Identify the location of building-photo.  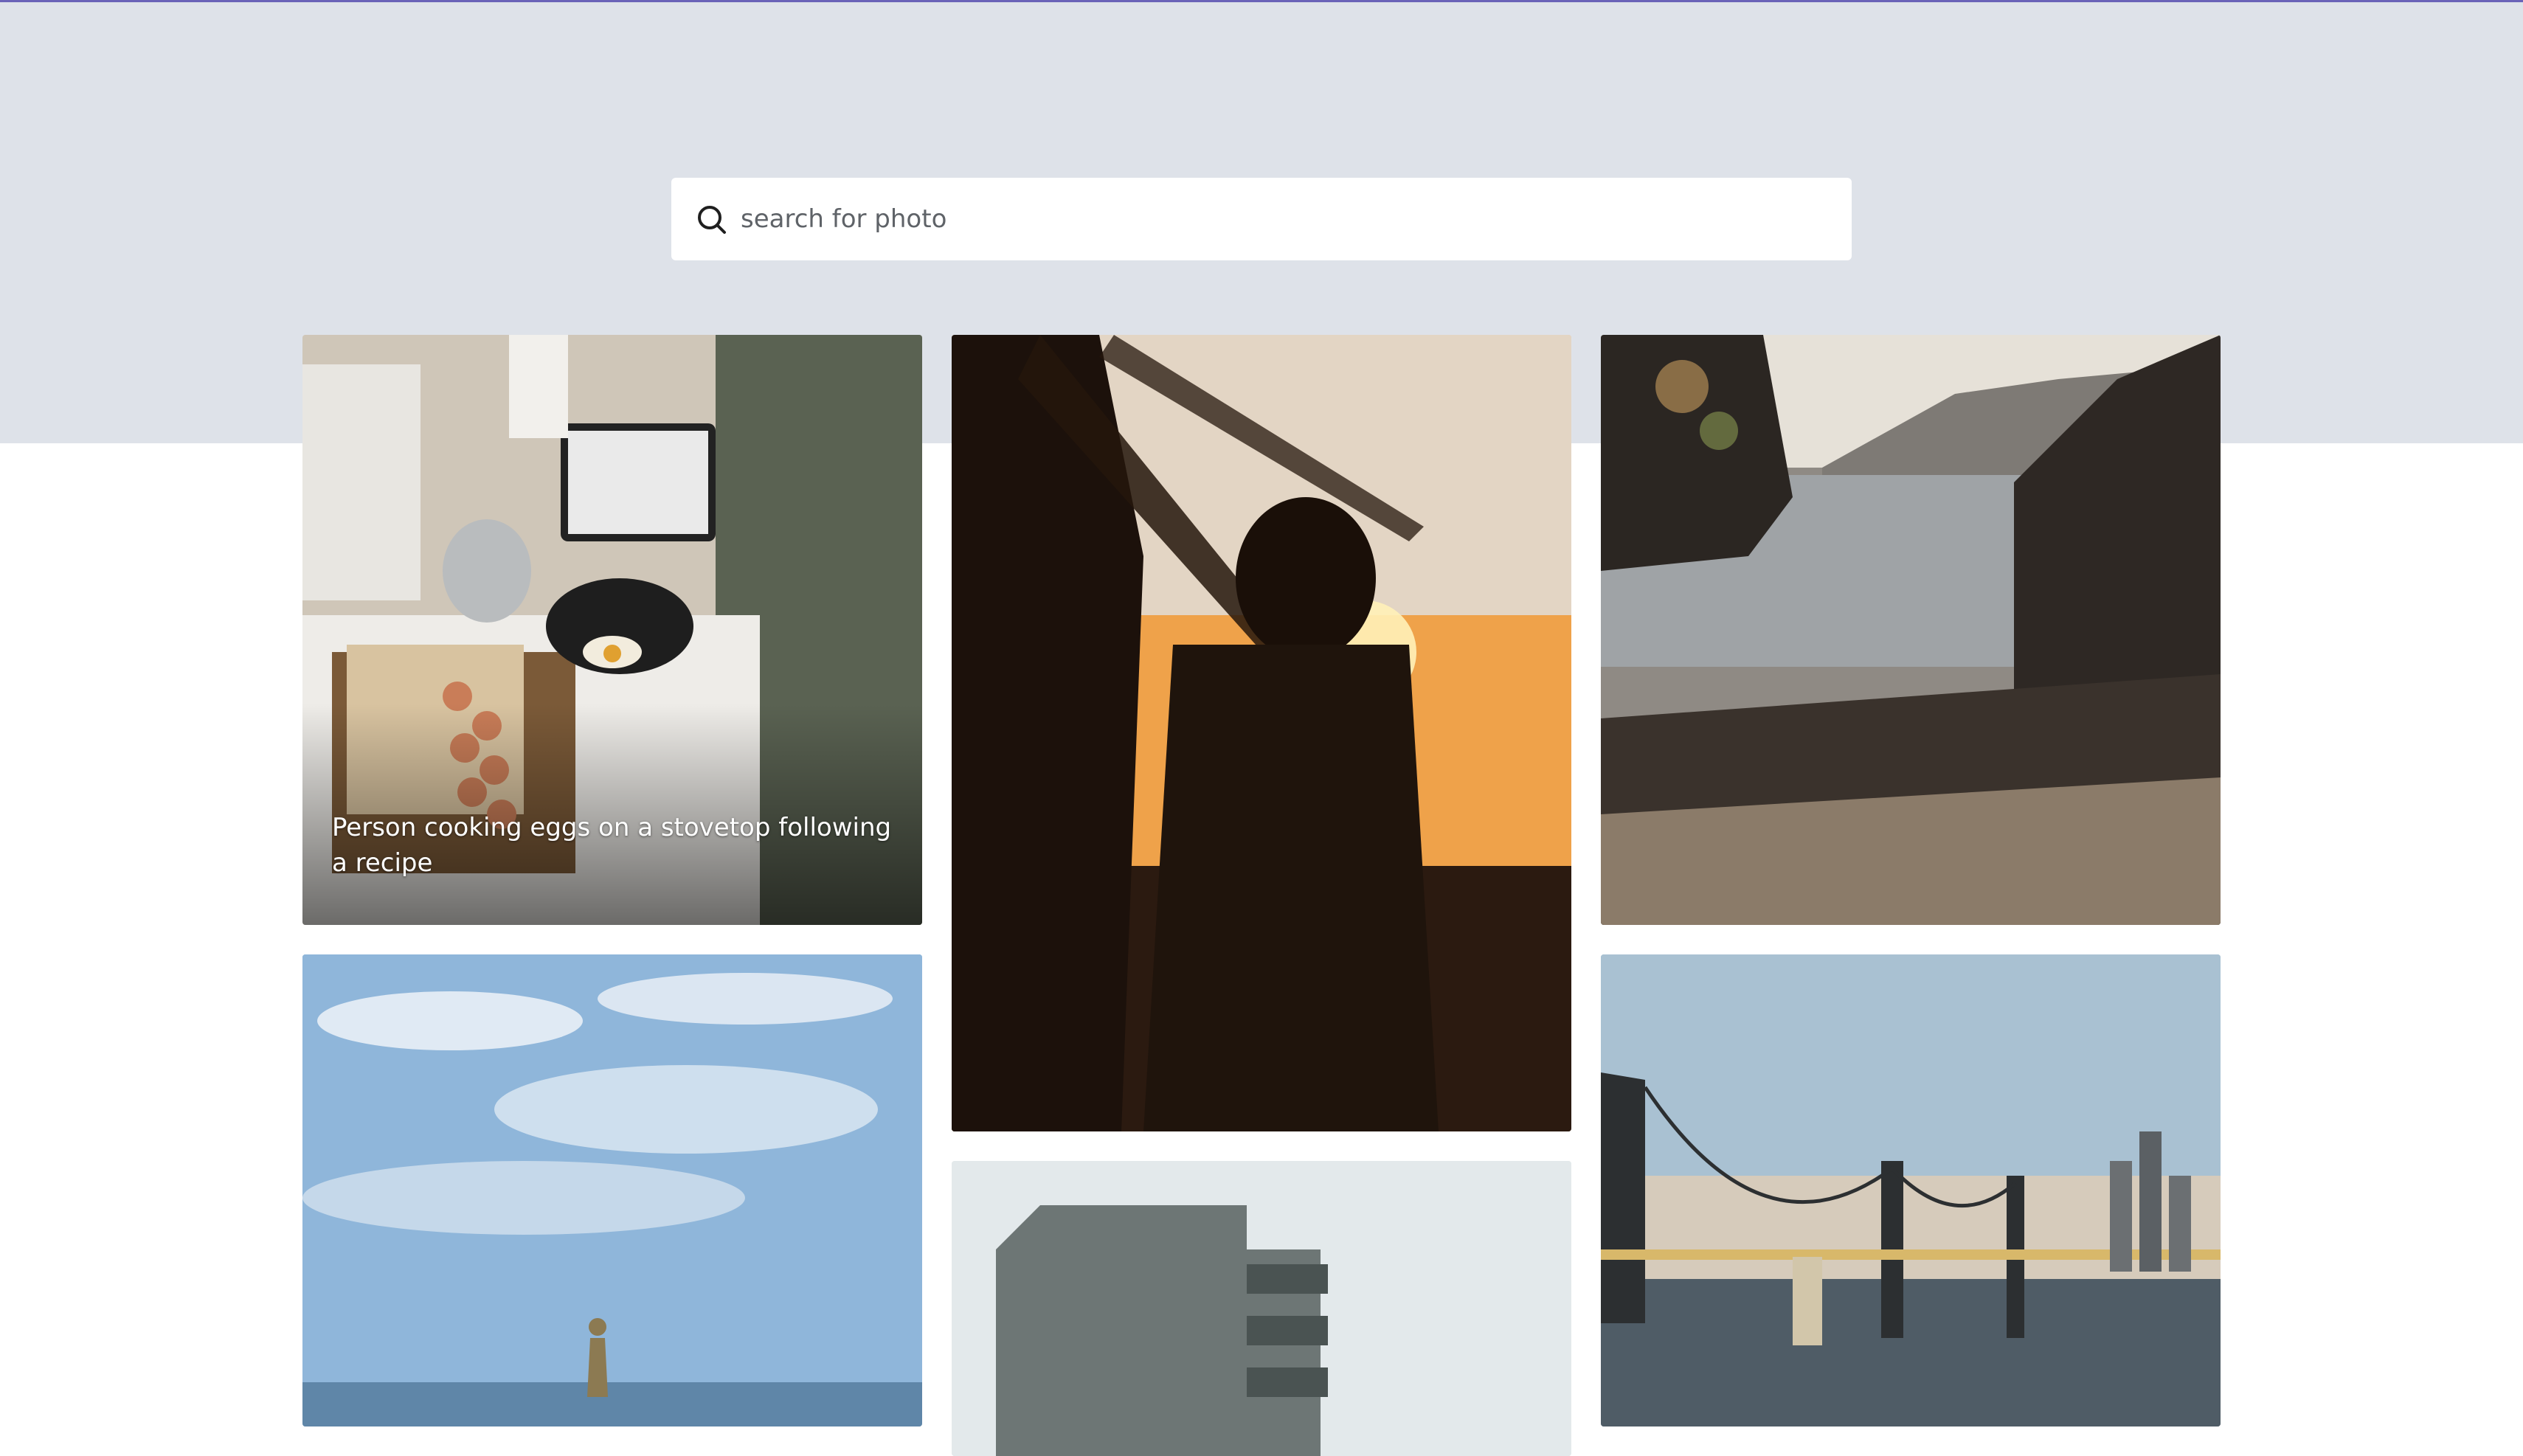
(1261, 1308).